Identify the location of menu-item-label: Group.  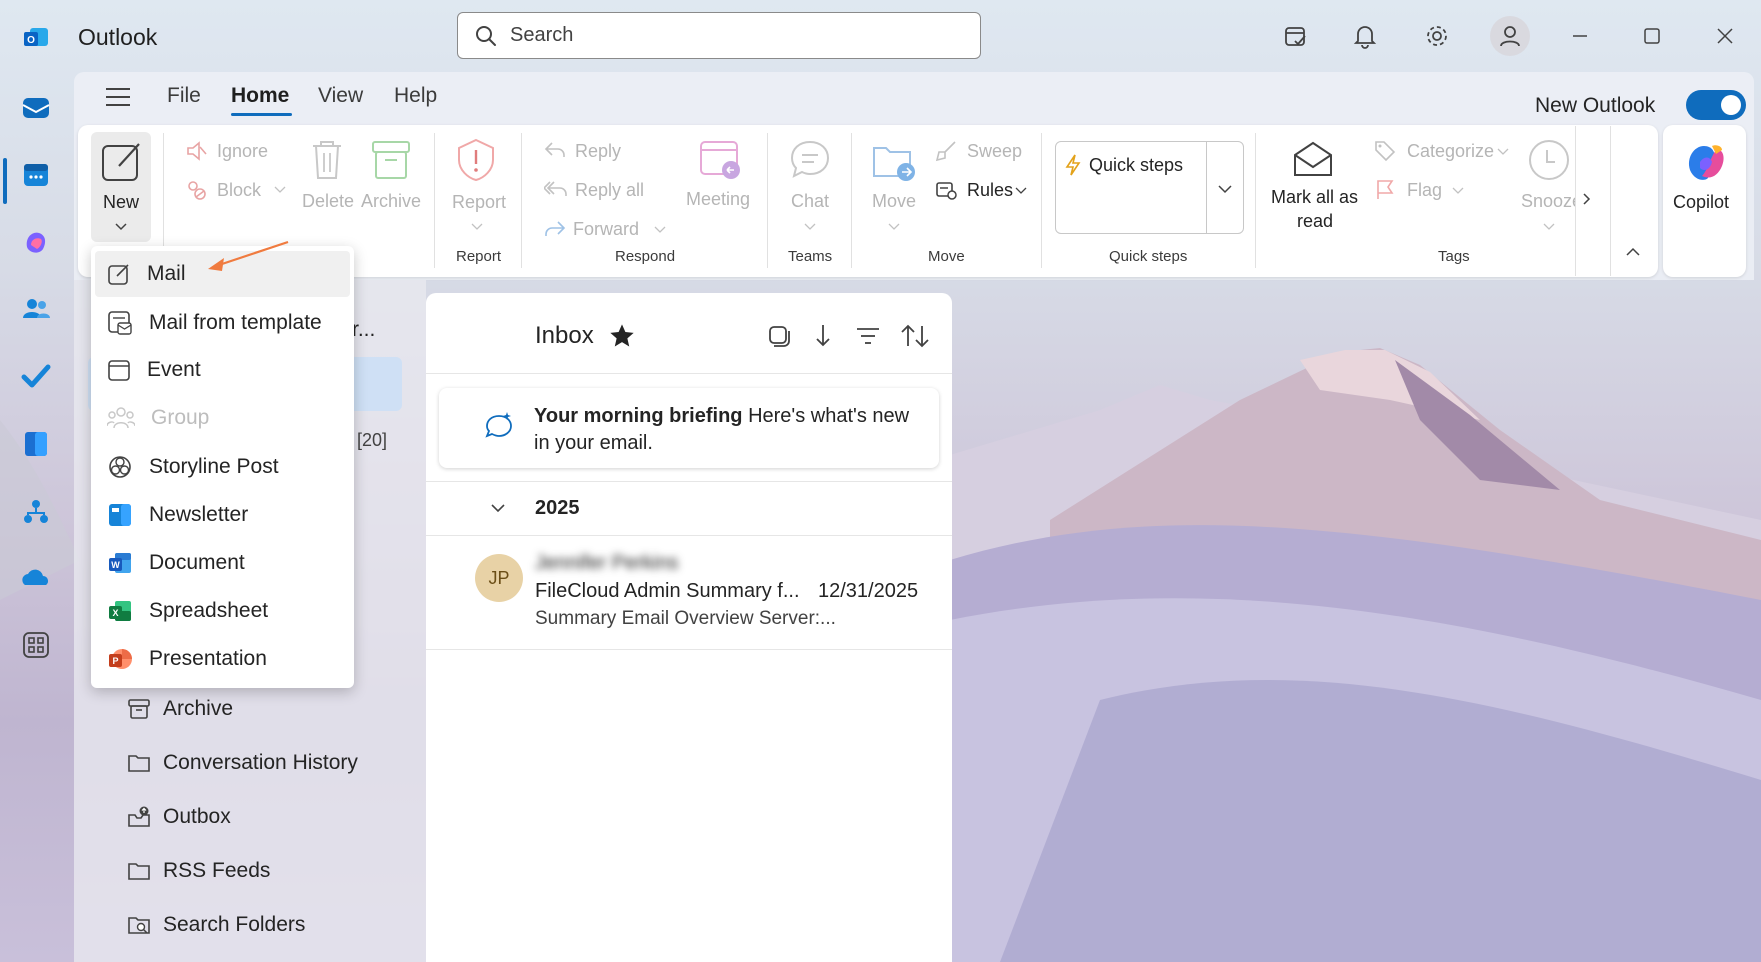
(180, 417).